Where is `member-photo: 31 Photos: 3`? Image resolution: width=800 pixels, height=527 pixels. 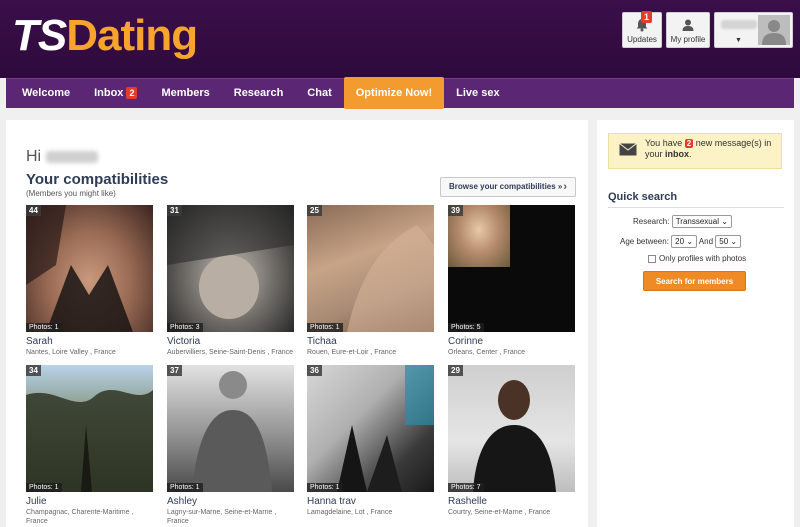 member-photo: 31 Photos: 3 is located at coordinates (230, 268).